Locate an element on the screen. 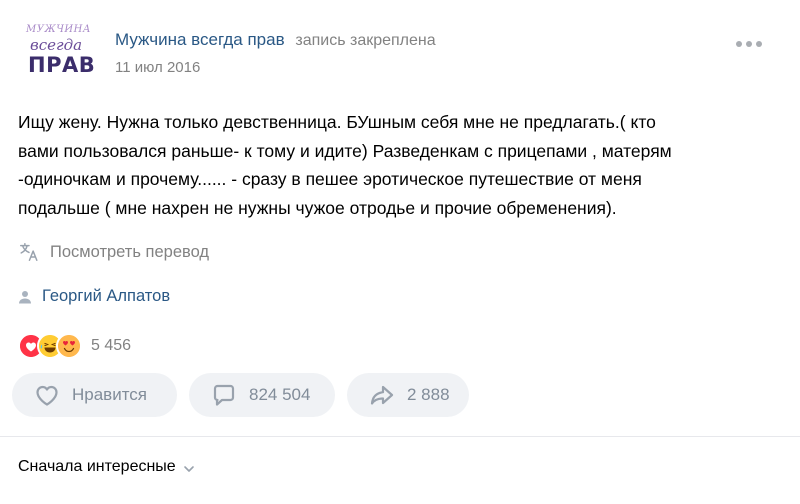  post-signer: Георгий Алпатов is located at coordinates (94, 296).